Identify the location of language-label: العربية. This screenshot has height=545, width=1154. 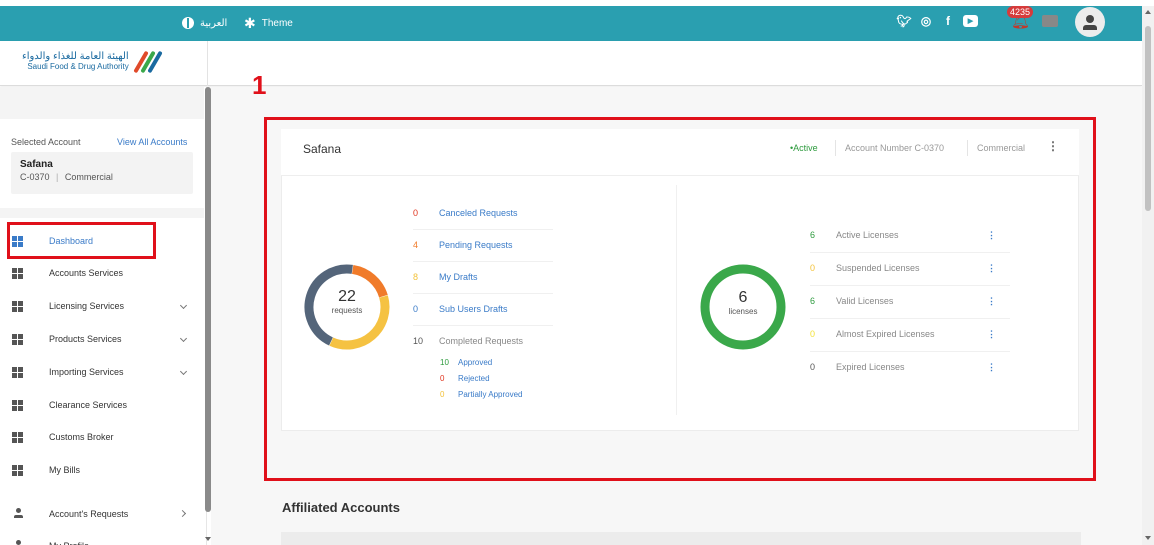
(214, 23).